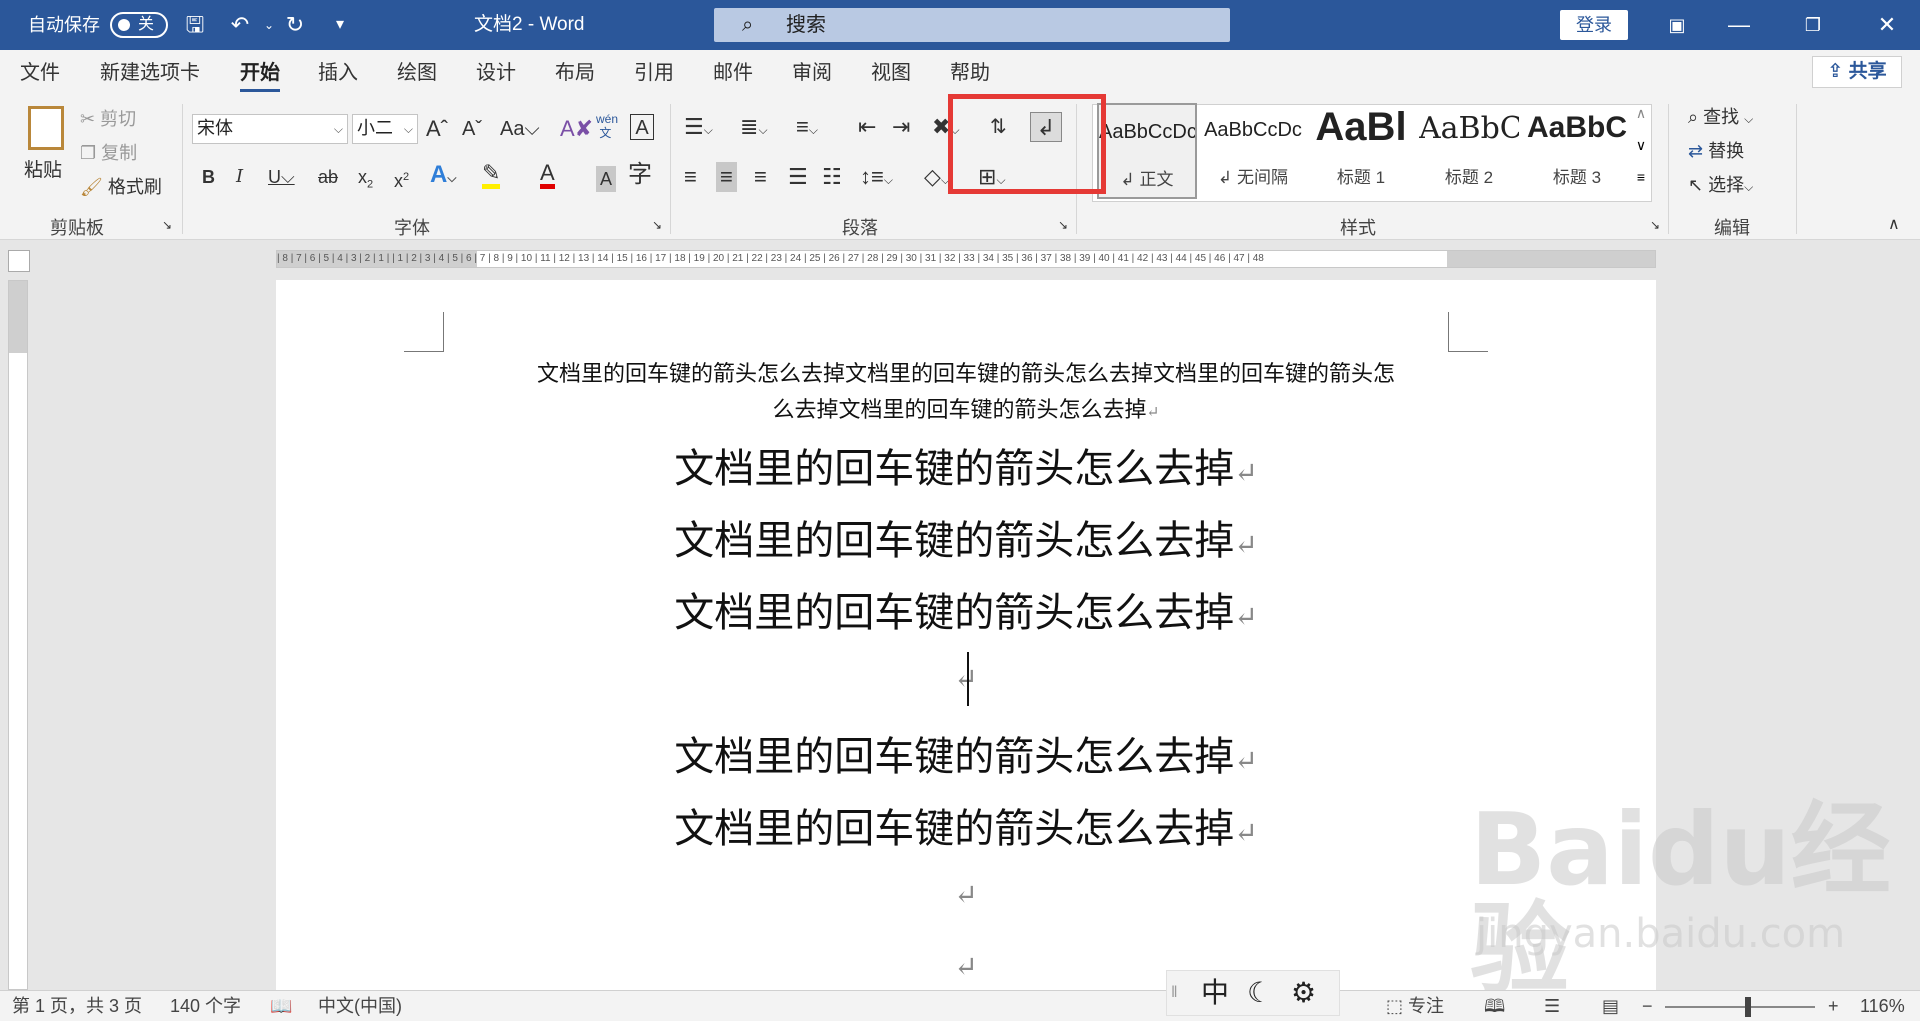 This screenshot has width=1920, height=1021. I want to click on clear-formatting-icon: A✘, so click(576, 129).